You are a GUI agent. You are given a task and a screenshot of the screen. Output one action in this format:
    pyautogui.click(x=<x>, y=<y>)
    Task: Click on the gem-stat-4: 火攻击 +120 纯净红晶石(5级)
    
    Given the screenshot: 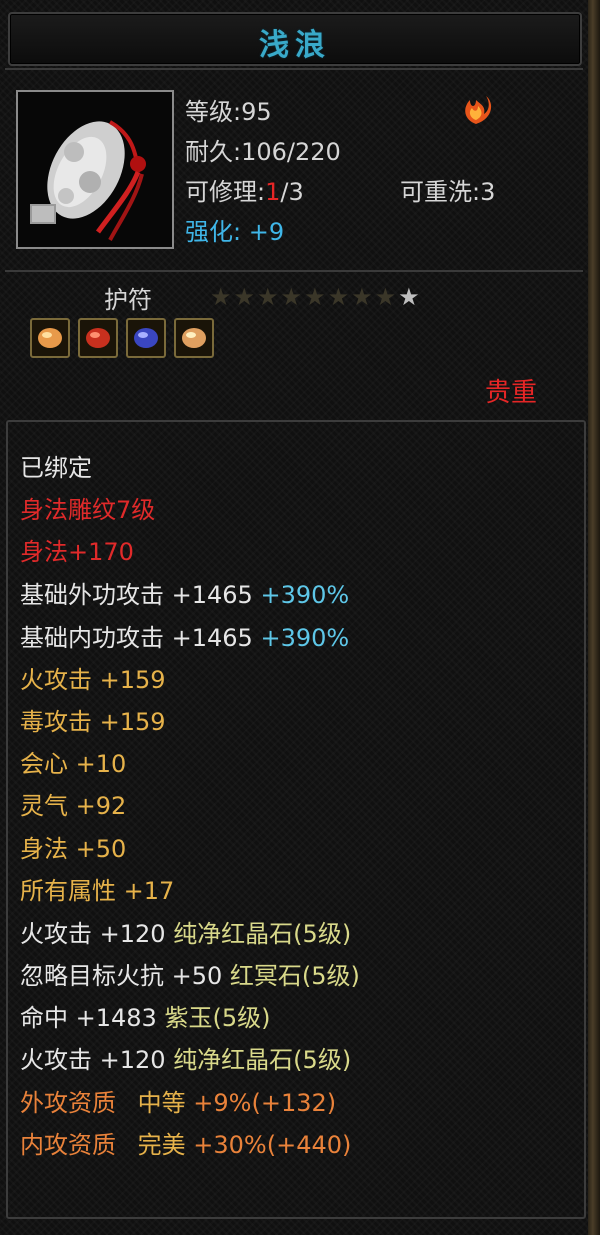 What is the action you would take?
    pyautogui.click(x=185, y=1057)
    